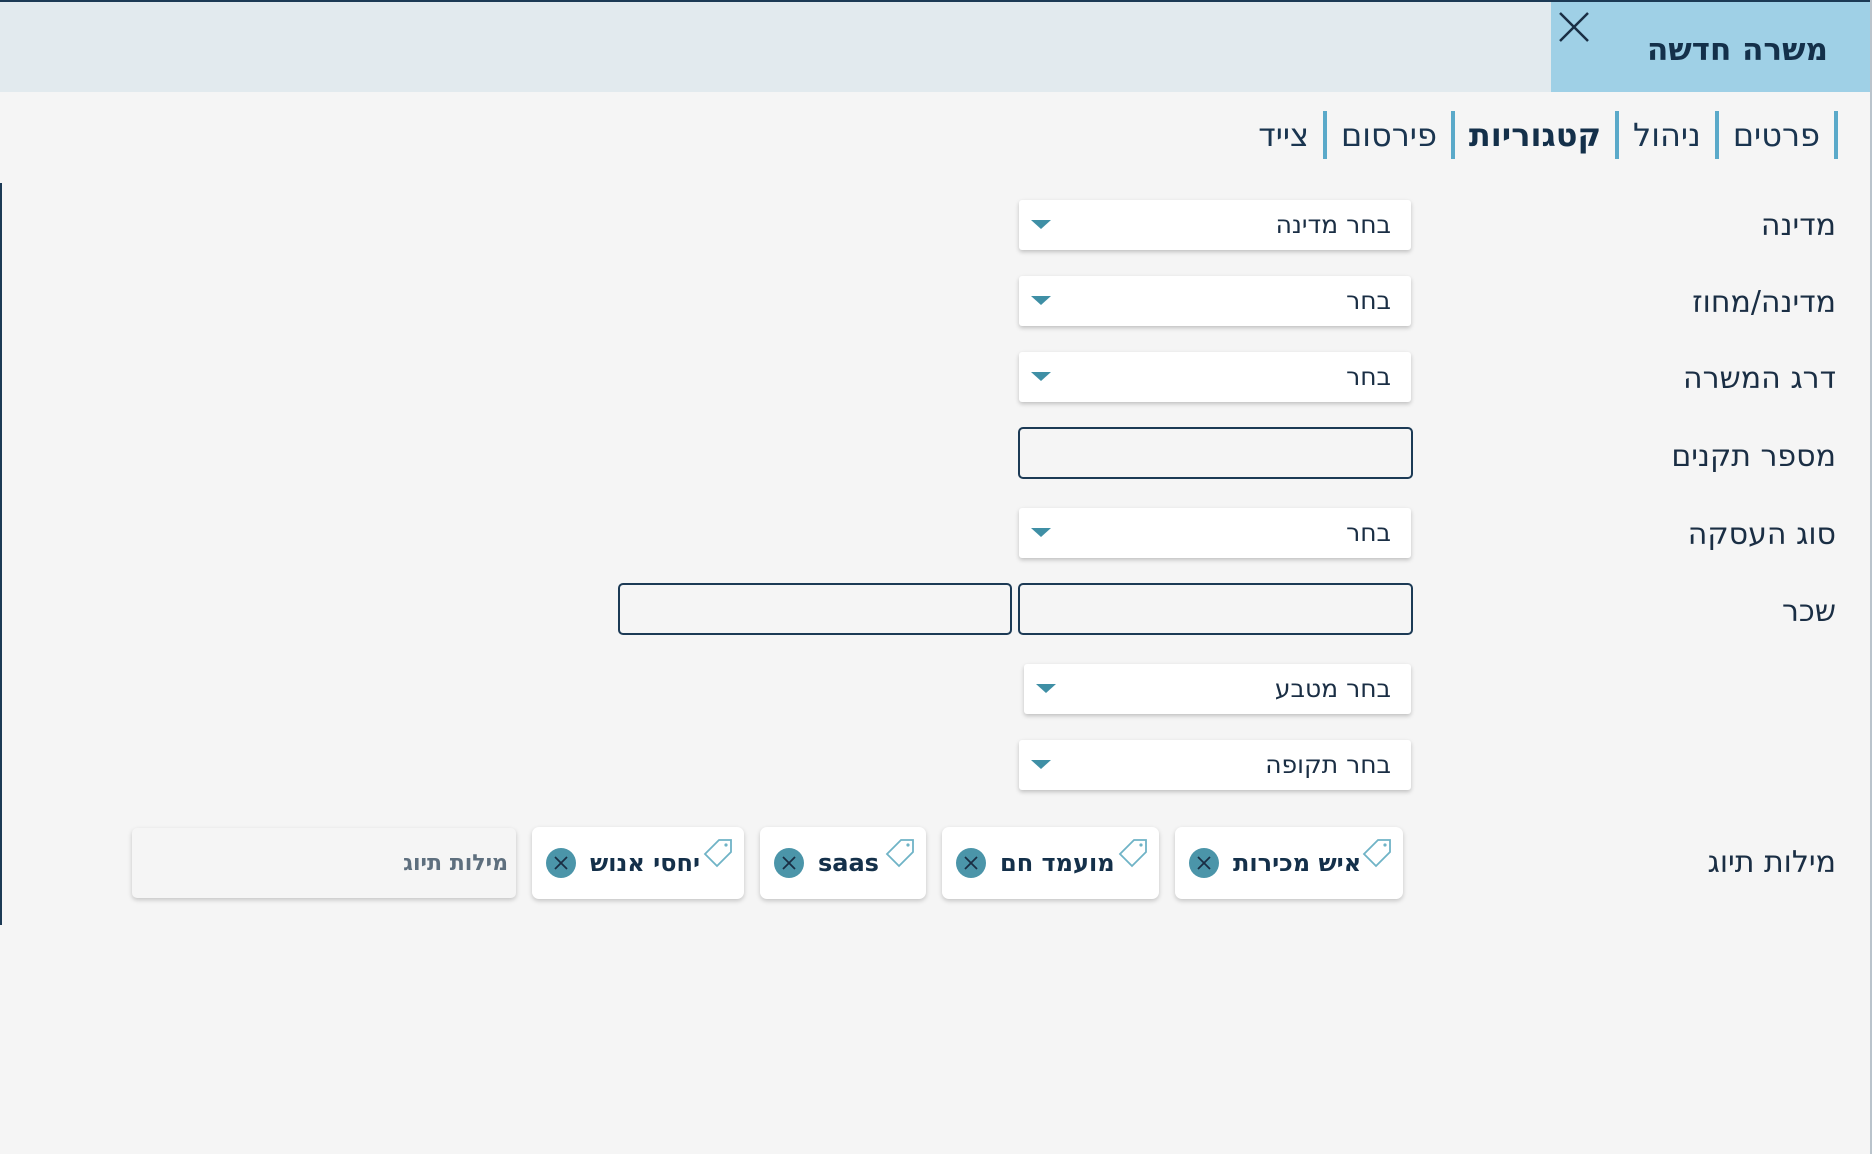 The height and width of the screenshot is (1154, 1872). Describe the element at coordinates (1057, 863) in the screenshot. I see `tag-text: מועמד חם` at that location.